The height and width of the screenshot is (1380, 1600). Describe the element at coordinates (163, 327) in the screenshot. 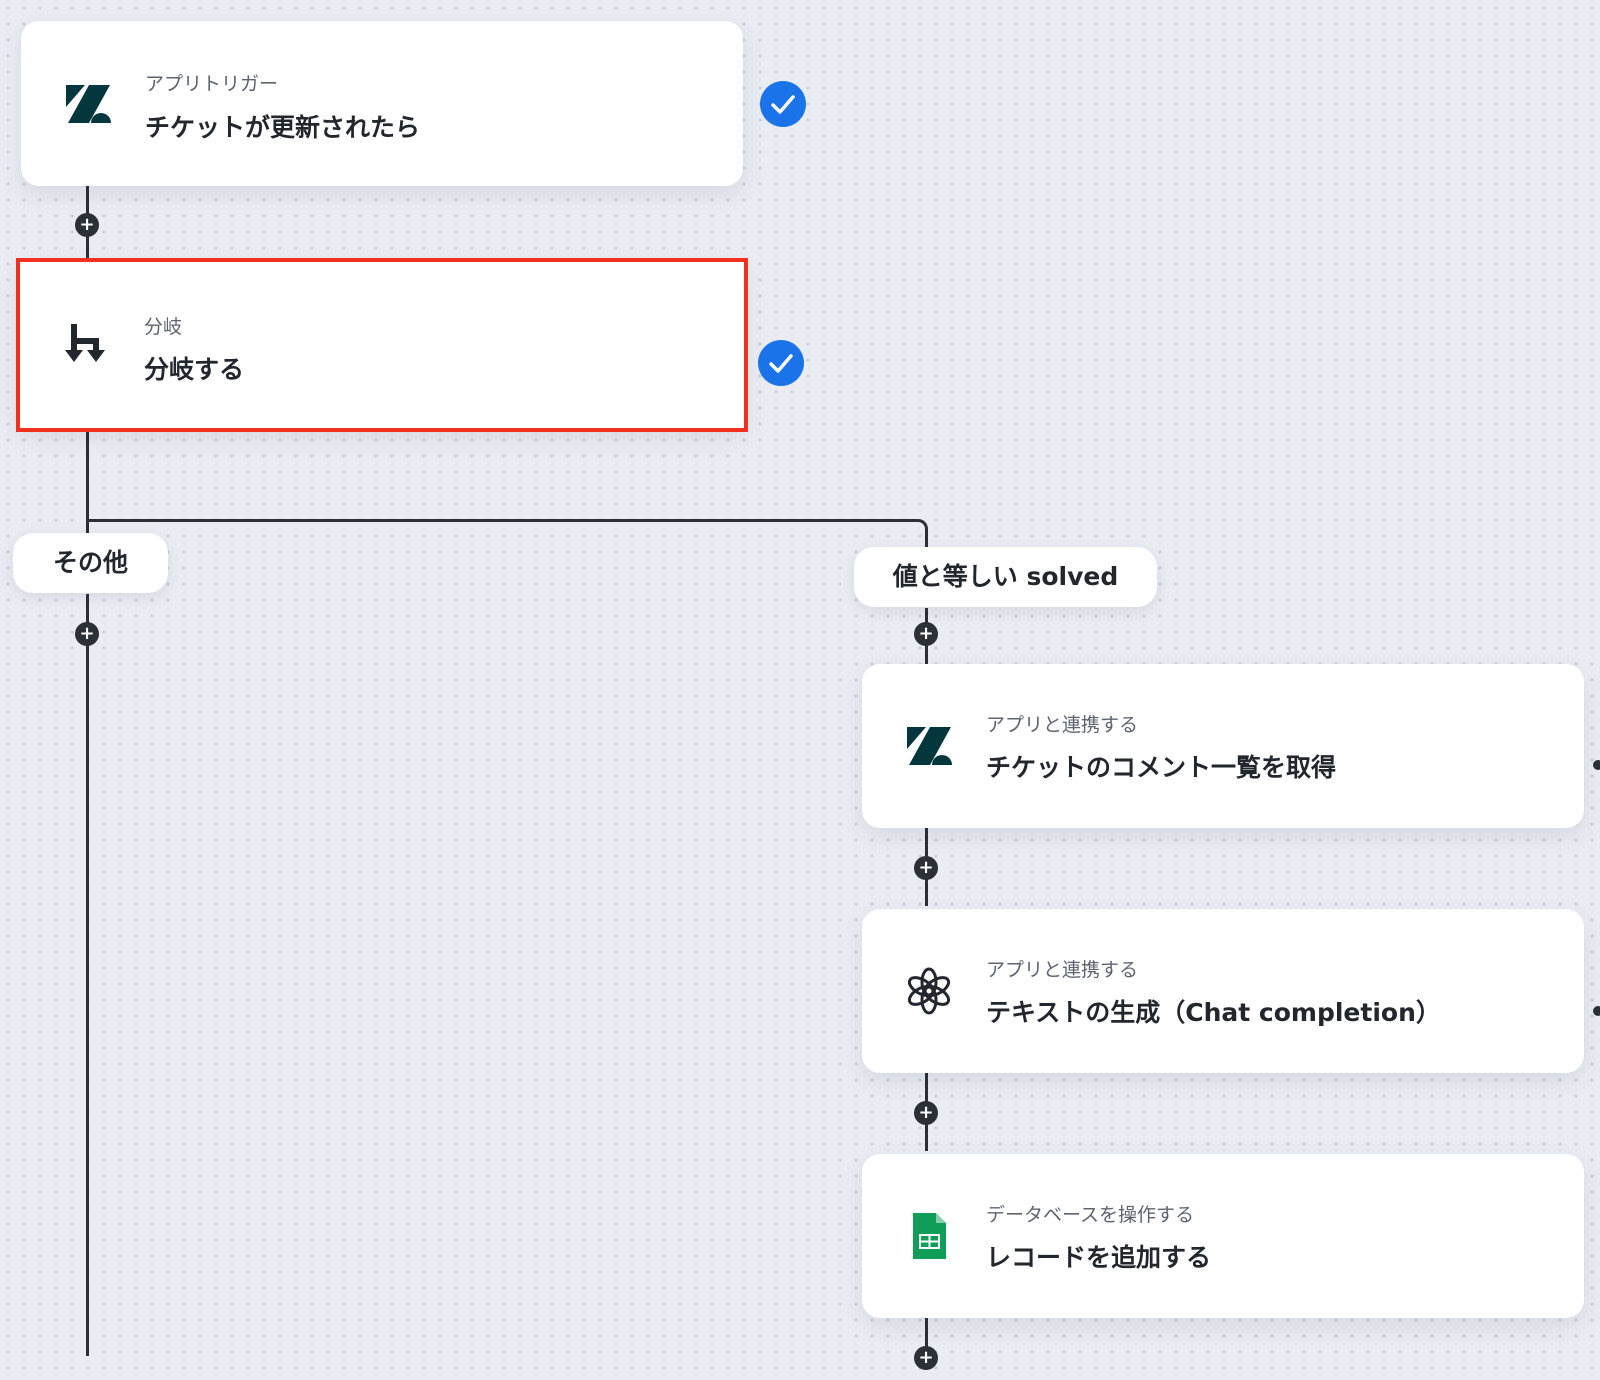

I see `branch-subtitle: 分岐` at that location.